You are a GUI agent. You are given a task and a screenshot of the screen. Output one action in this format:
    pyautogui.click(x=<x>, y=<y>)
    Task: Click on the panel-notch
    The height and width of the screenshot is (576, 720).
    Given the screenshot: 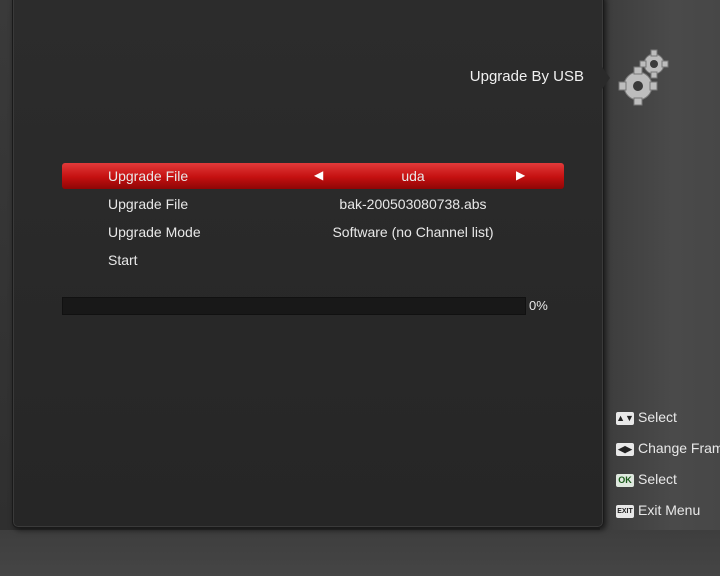 What is the action you would take?
    pyautogui.click(x=605, y=78)
    